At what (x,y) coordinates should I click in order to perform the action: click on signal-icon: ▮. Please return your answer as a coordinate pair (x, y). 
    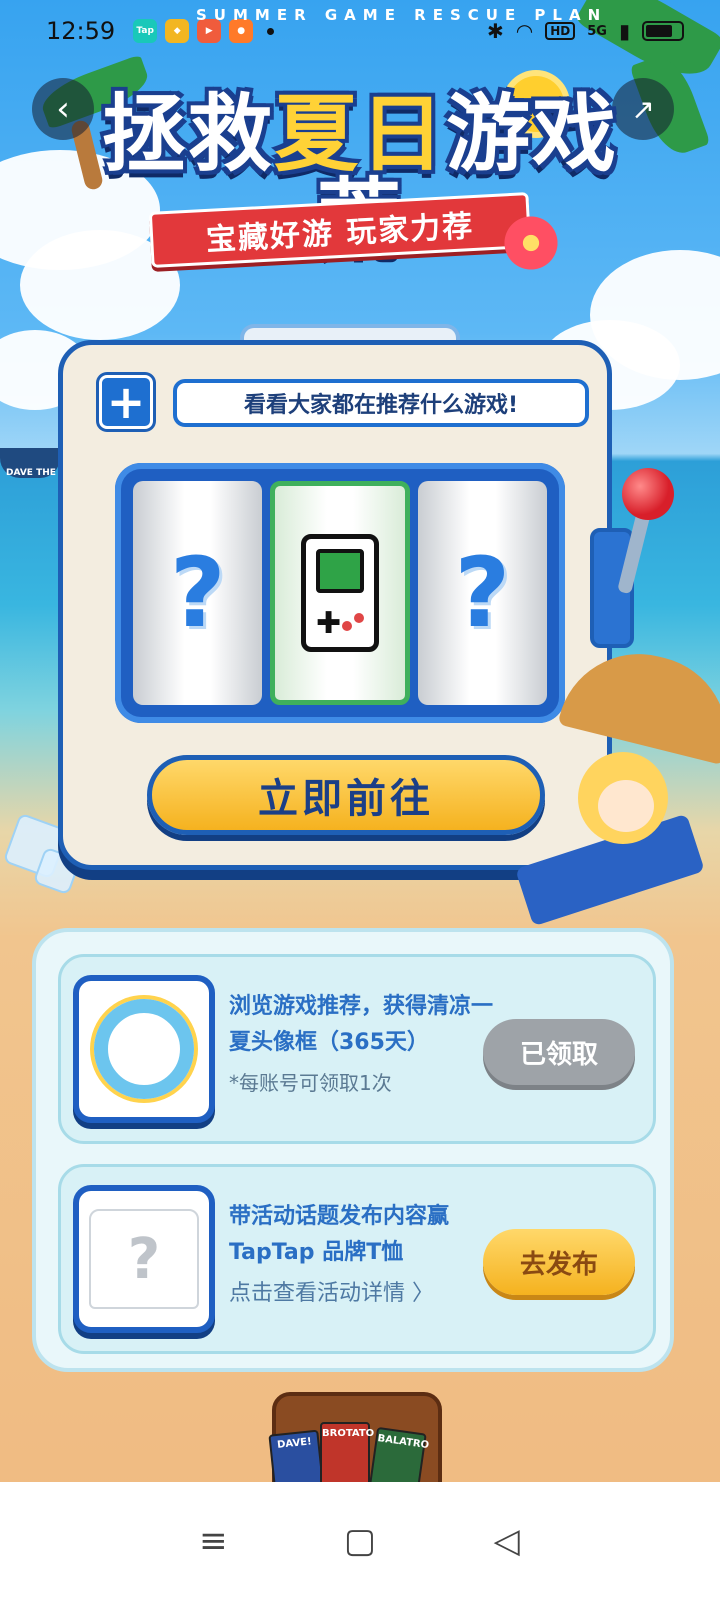
    Looking at the image, I should click on (624, 31).